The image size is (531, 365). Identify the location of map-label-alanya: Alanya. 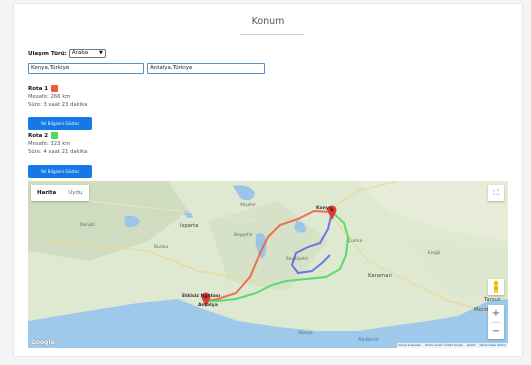
(305, 333).